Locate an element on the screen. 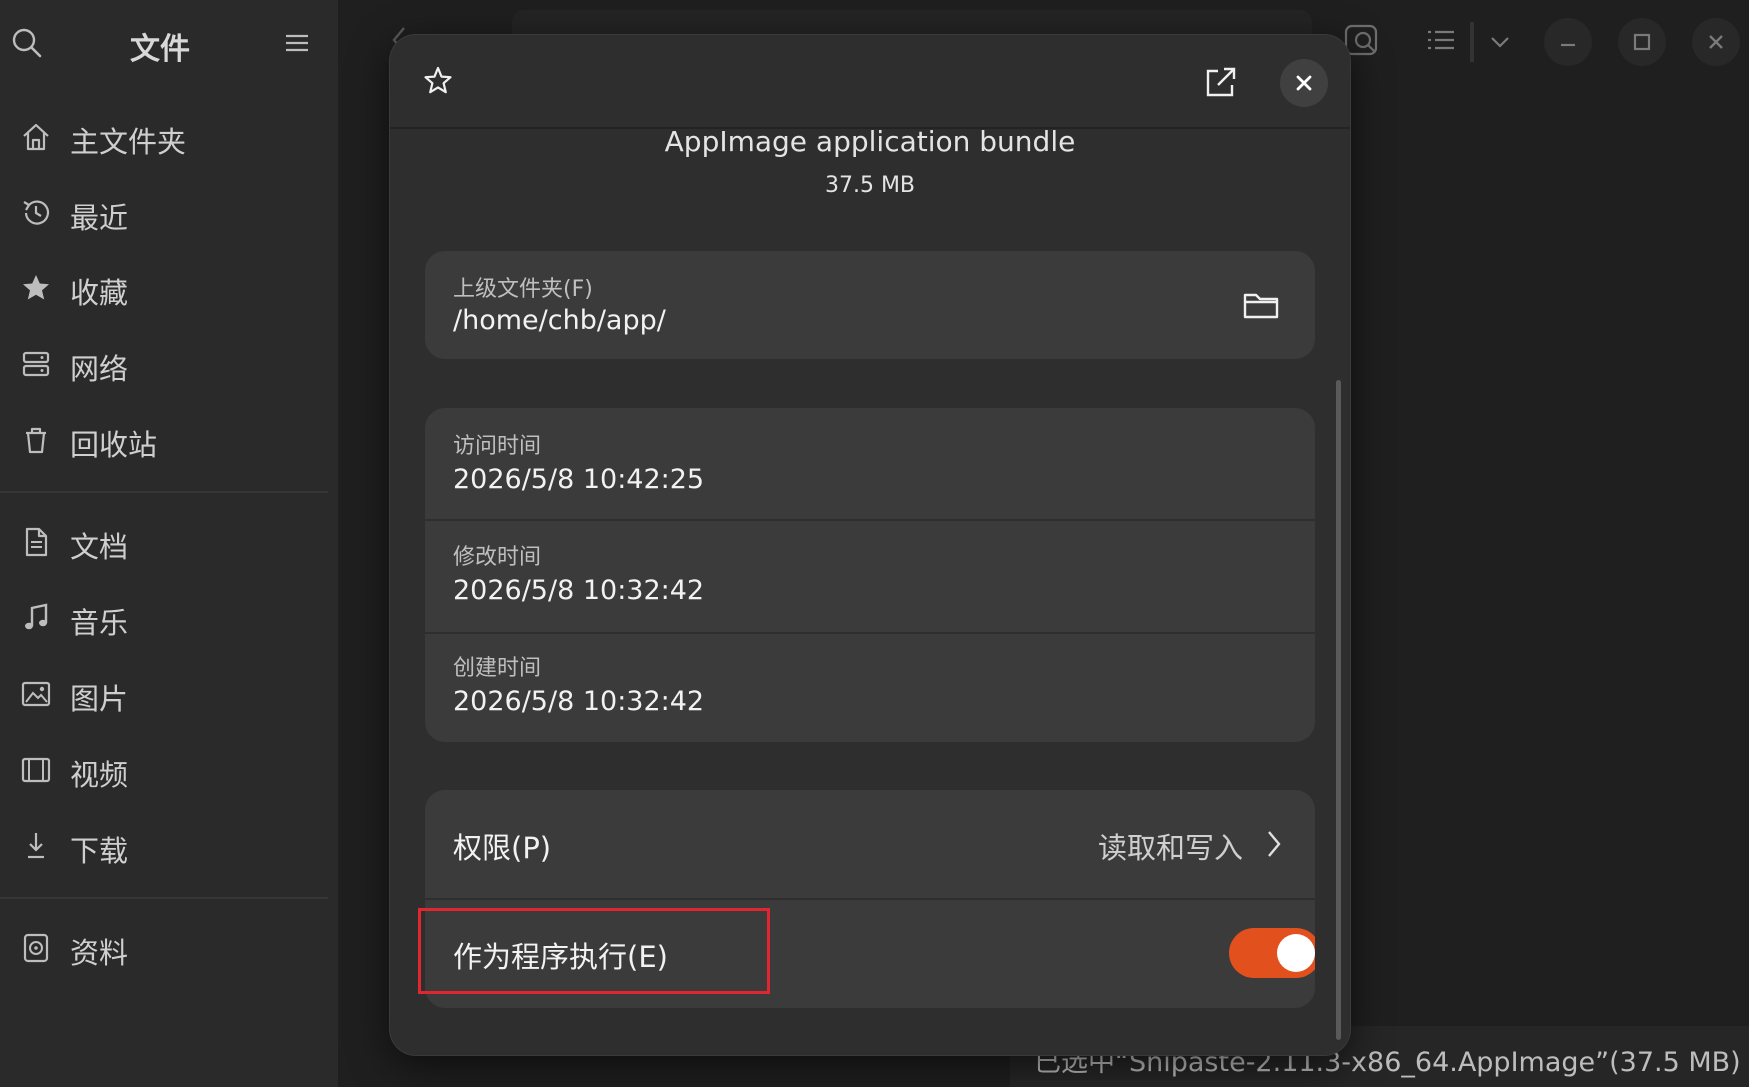  modified-time-row: 修改时间 2026/5/8 10:32:42 is located at coordinates (870, 576).